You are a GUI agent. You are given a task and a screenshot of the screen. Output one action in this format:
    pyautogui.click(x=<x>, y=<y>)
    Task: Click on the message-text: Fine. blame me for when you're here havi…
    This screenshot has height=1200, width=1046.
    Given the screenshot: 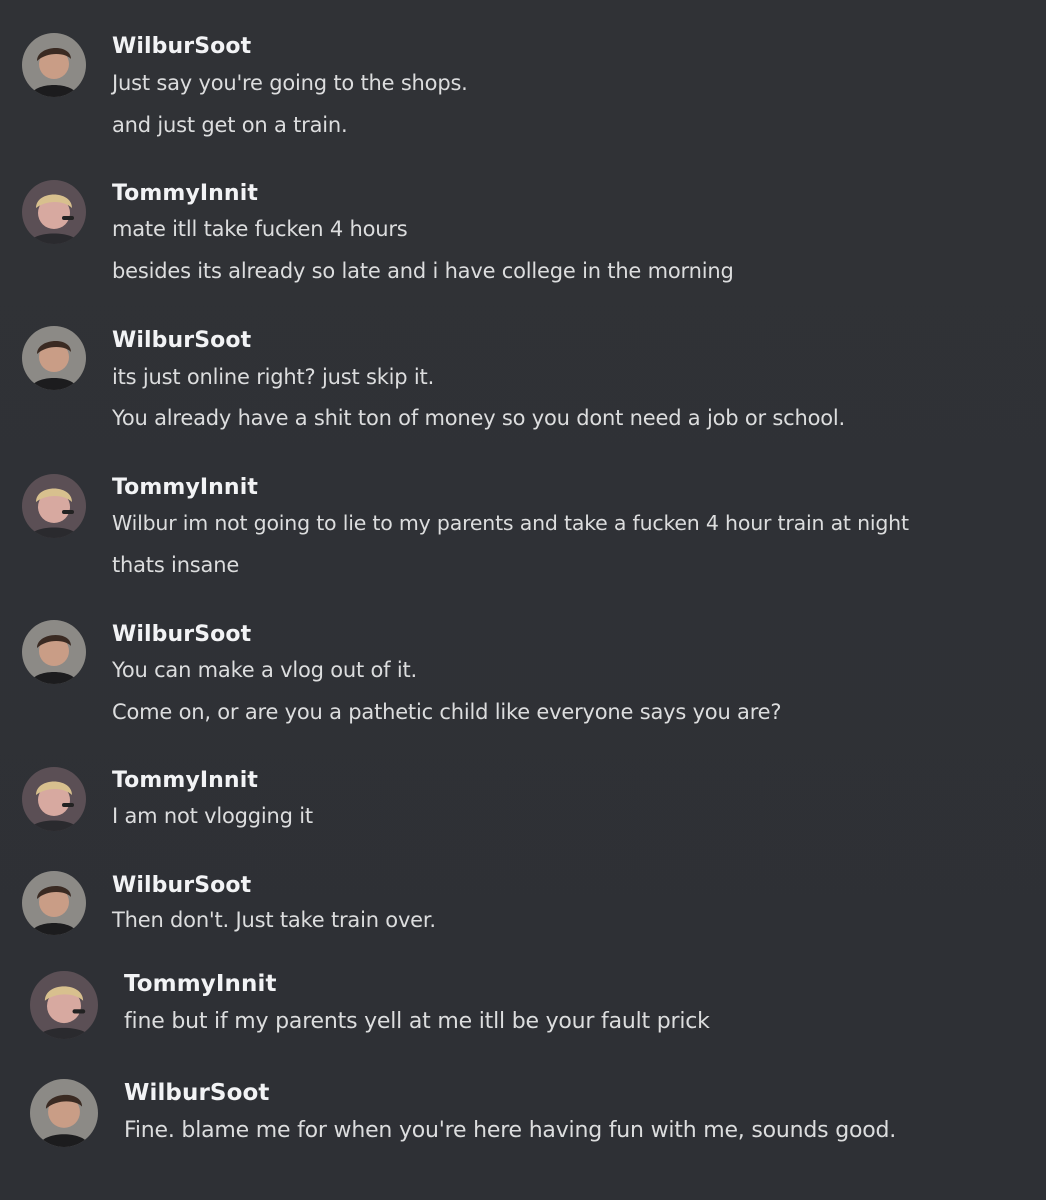 What is the action you would take?
    pyautogui.click(x=510, y=1130)
    